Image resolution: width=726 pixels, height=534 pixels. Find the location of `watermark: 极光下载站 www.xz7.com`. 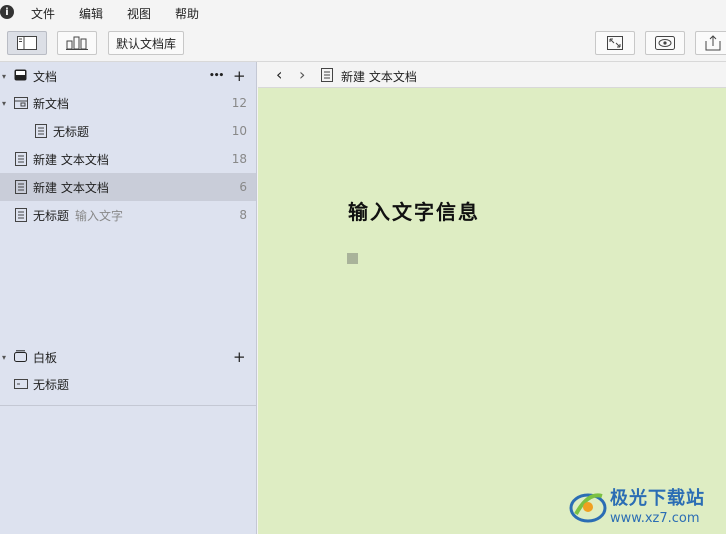

watermark: 极光下载站 www.xz7.com is located at coordinates (644, 506).